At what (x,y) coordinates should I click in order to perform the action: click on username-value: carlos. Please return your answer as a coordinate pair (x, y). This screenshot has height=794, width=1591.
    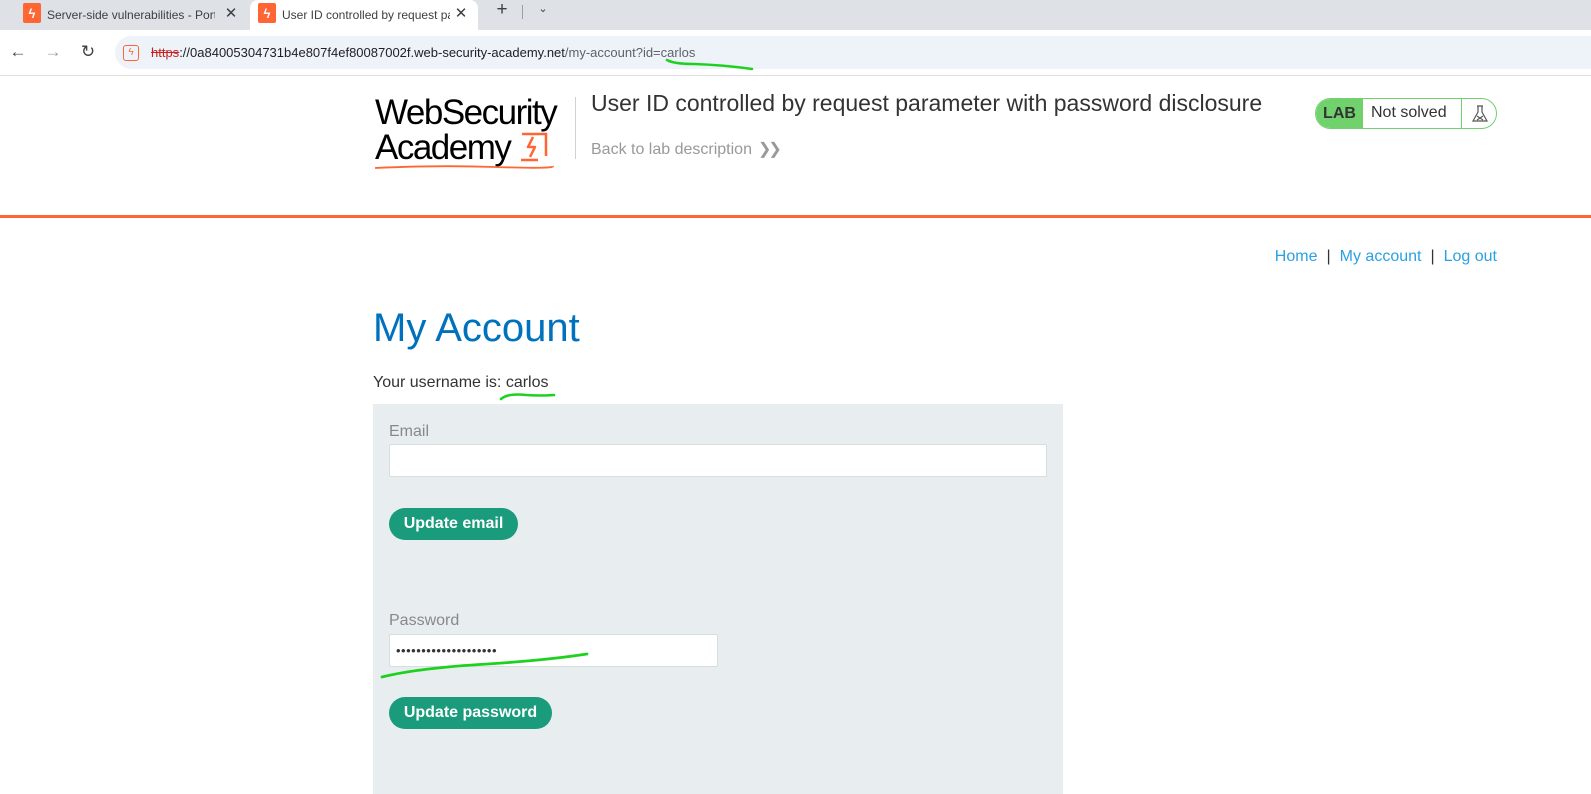
    Looking at the image, I should click on (527, 382).